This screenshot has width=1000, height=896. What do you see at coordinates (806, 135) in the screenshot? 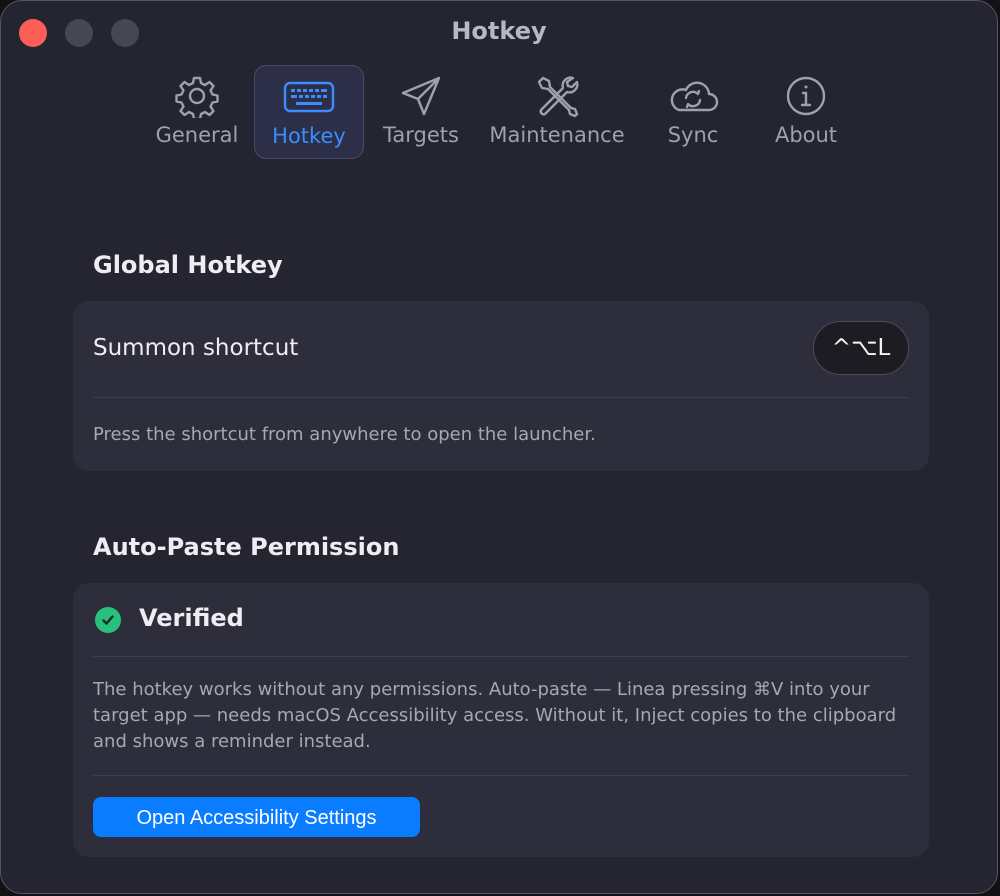
I see `tab-about-label: About` at bounding box center [806, 135].